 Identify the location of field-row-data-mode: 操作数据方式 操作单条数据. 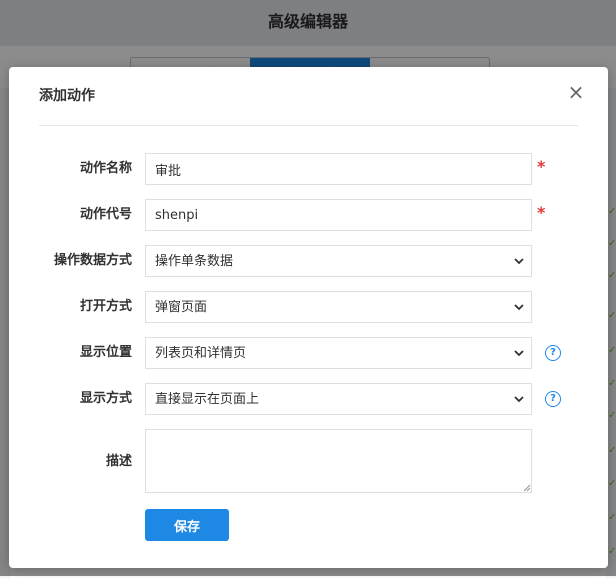
(308, 261).